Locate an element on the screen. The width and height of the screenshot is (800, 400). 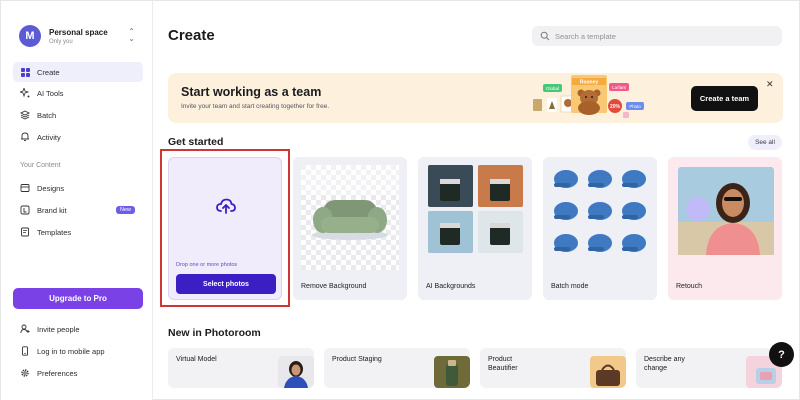
tool-card-remove-background: Remove Background is located at coordinates (350, 228).